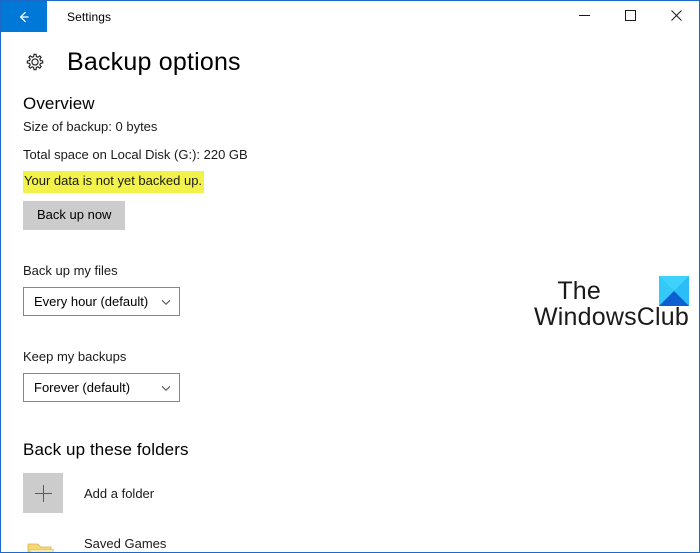 Image resolution: width=700 pixels, height=553 pixels. Describe the element at coordinates (361, 493) in the screenshot. I see `add-folder-row: Add a folder` at that location.